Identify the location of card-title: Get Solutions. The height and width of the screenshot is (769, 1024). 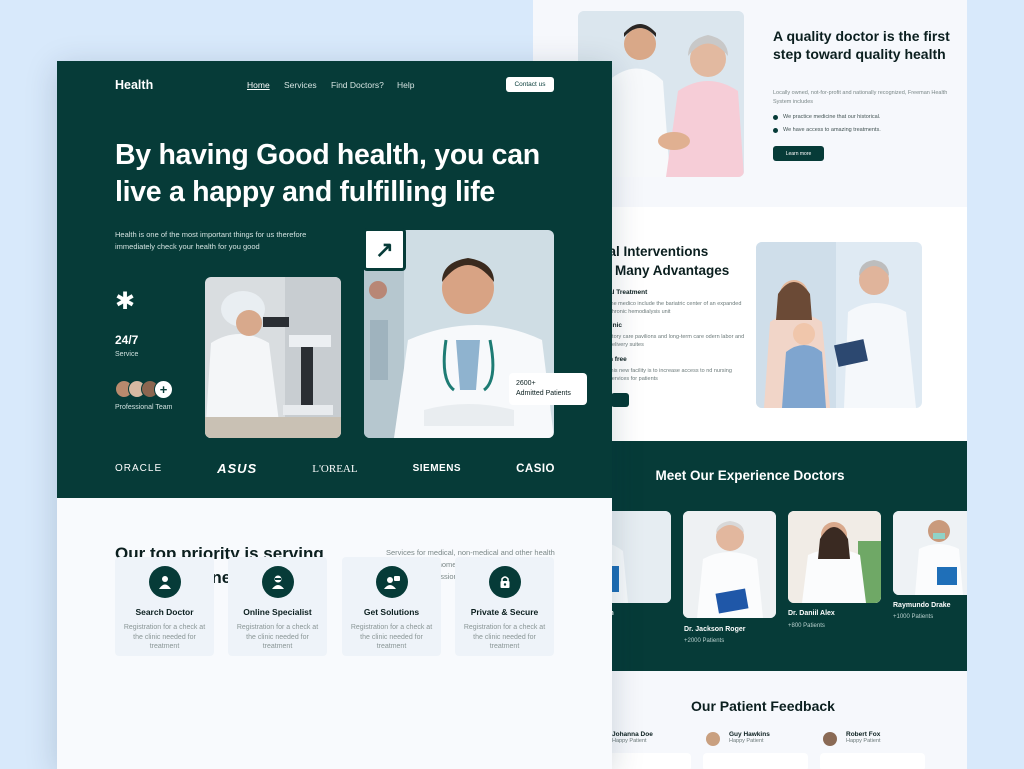
(391, 612).